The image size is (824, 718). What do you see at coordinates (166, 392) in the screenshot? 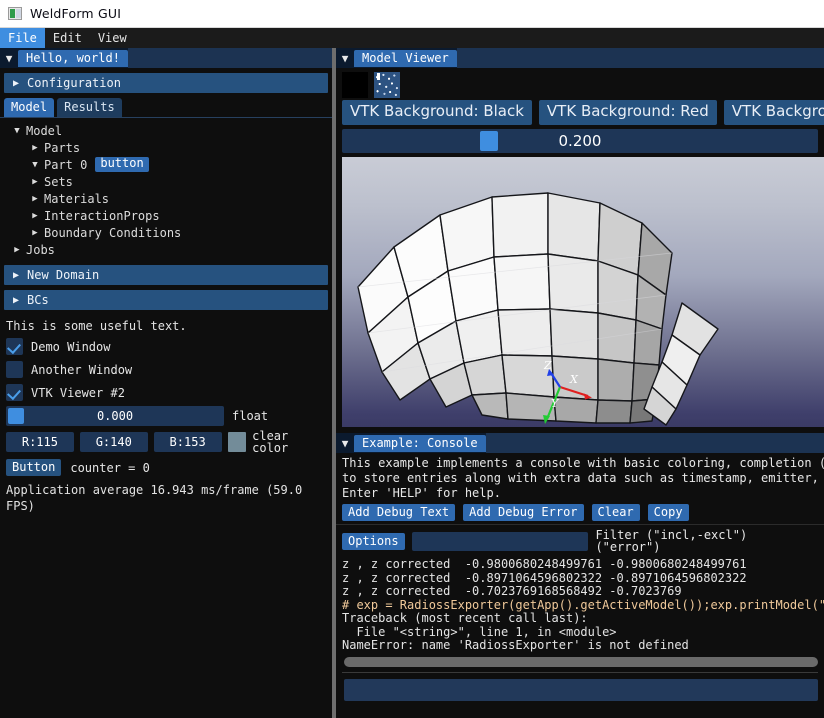
I see `checkbox-row-vtk-viewer-2: VTK Viewer #2` at bounding box center [166, 392].